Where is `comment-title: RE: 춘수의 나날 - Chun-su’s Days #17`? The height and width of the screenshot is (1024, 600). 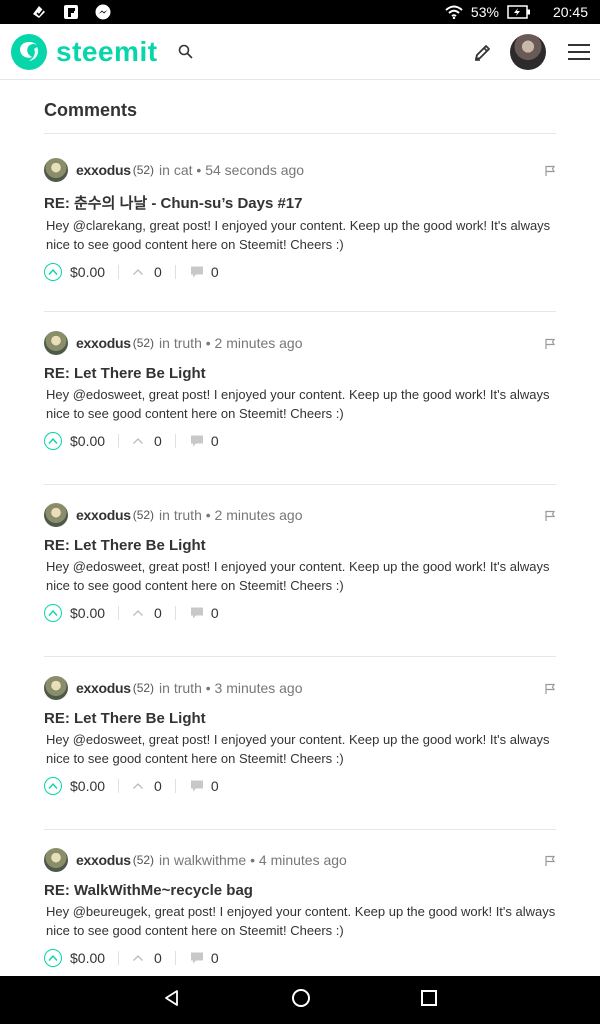 comment-title: RE: 춘수의 나날 - Chun-su’s Days #17 is located at coordinates (300, 202).